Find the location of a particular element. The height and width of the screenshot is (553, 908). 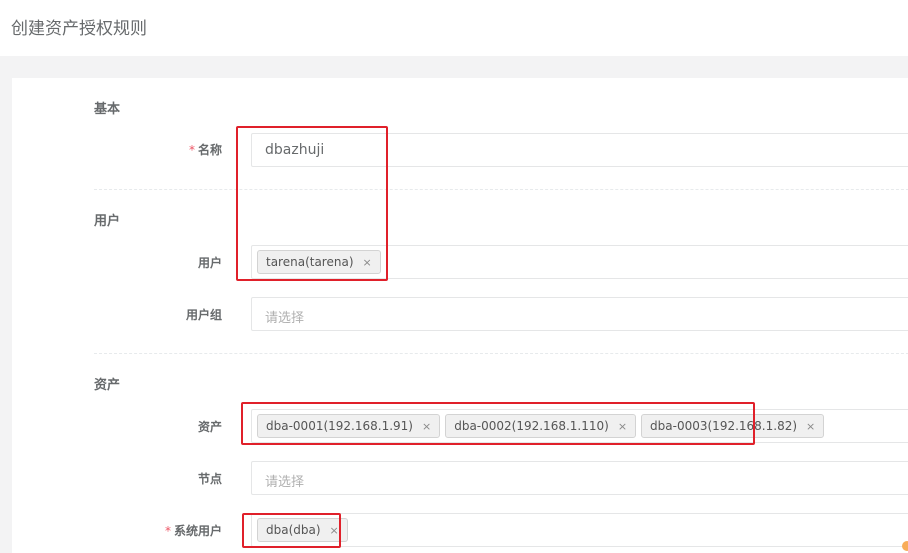

asset-tag: dba-0003(192.168.1.82) × is located at coordinates (733, 426).